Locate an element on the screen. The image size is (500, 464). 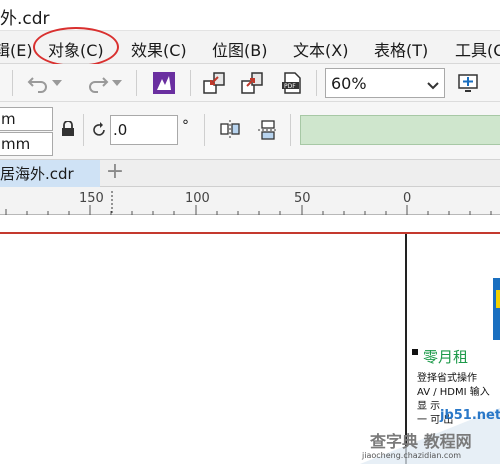
tab-document: 居海外.cdr is located at coordinates (50, 173).